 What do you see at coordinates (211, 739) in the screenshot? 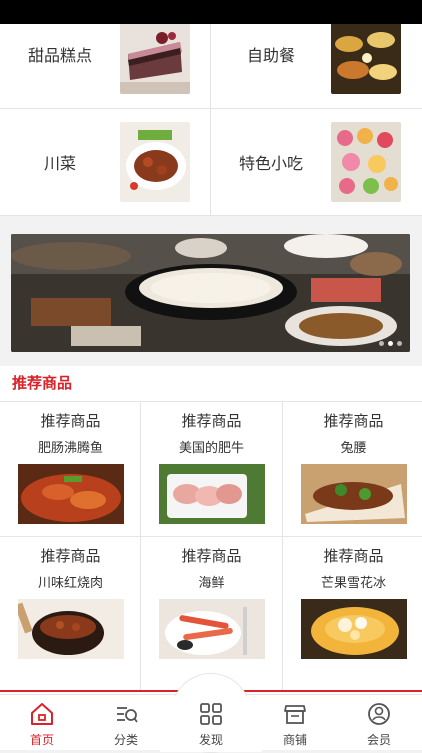
I see `tab-label: 发现` at bounding box center [211, 739].